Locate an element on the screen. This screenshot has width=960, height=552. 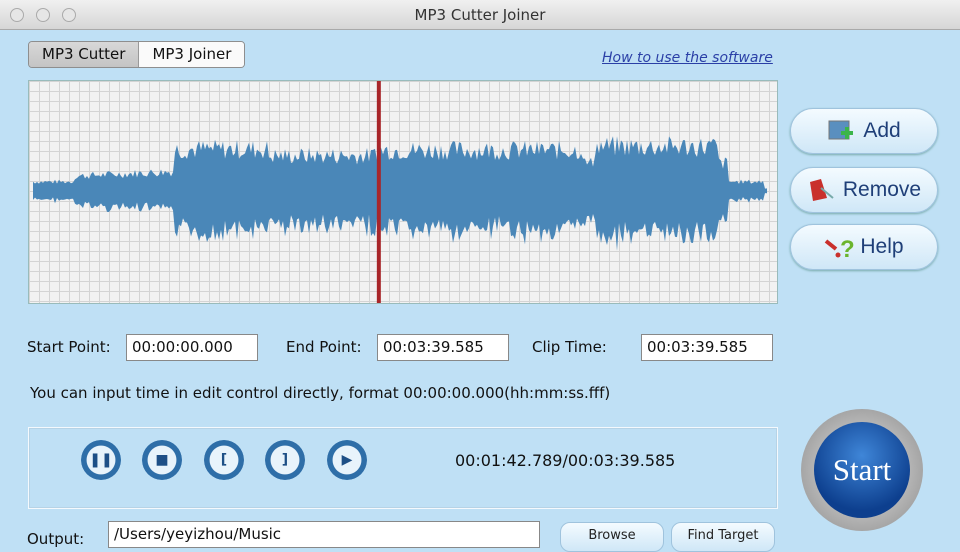
how-to-use-link: How to use the software is located at coordinates (687, 58).